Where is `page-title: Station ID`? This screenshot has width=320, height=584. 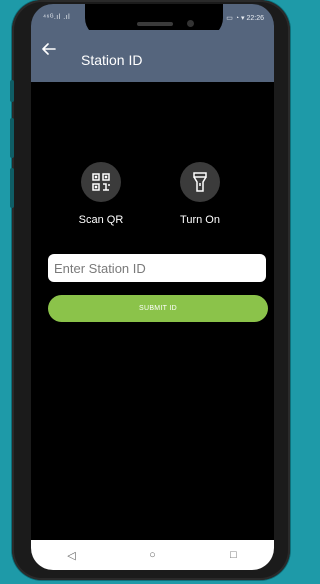
page-title: Station ID is located at coordinates (112, 60).